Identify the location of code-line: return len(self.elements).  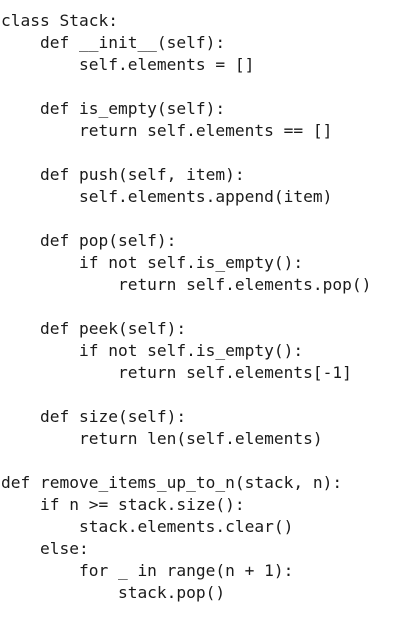
(162, 438).